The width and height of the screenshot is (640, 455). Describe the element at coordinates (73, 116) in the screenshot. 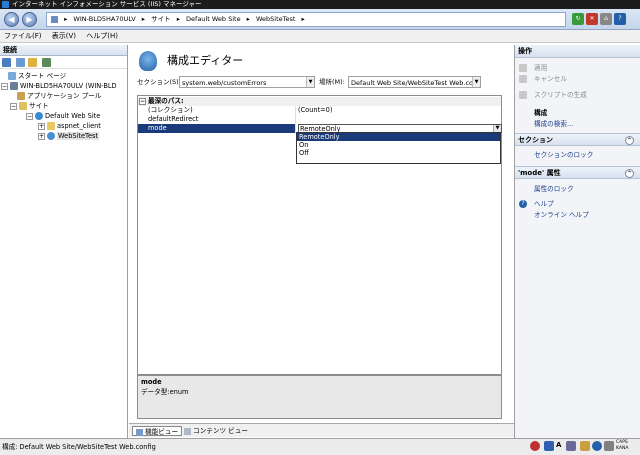

I see `tree-item-label: Default Web Site` at that location.